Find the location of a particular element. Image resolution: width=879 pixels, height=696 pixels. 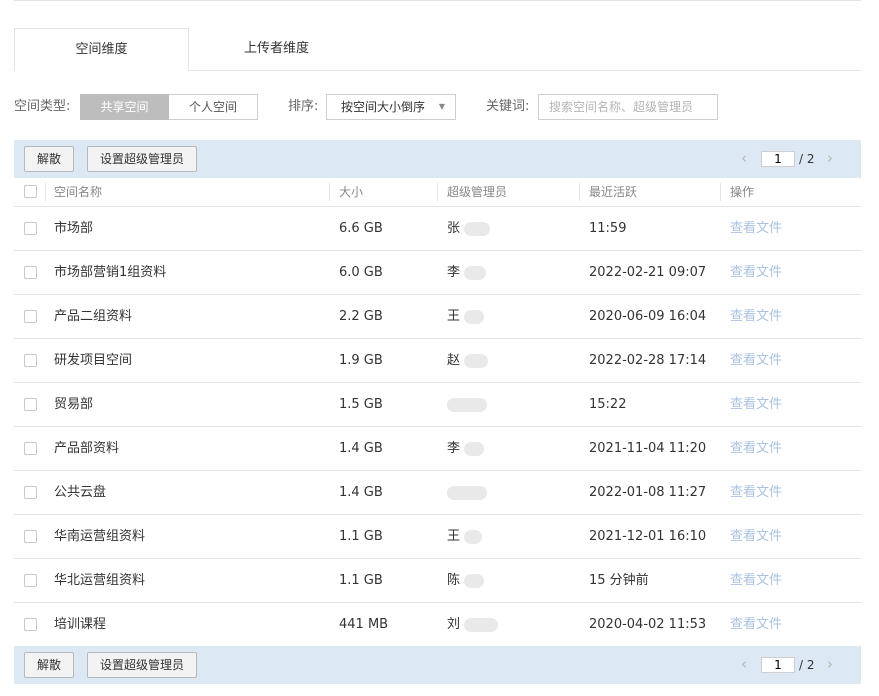

action-bar-top: 解散 设置超级管理员 ‹ / 2 › is located at coordinates (437, 159).